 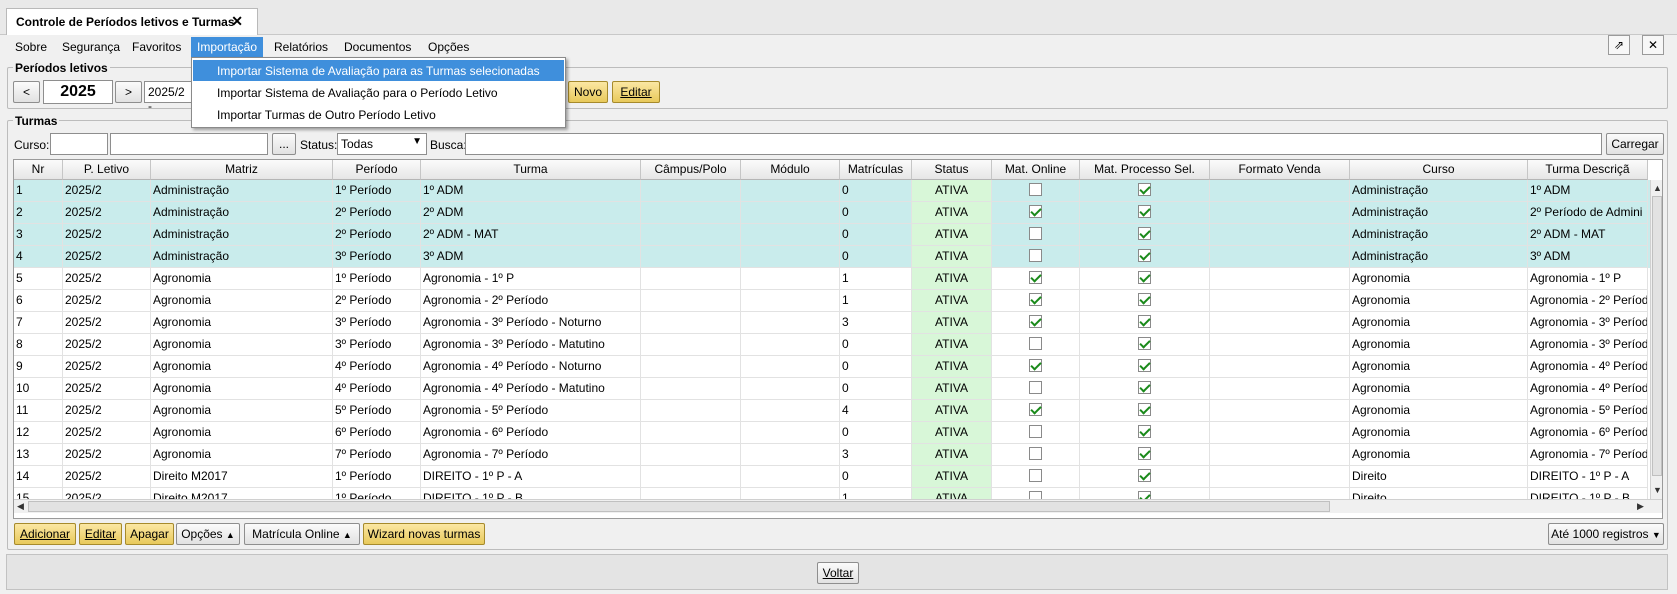 I want to click on wizard-novas-turmas-button: Wizard novas turmas, so click(x=424, y=534).